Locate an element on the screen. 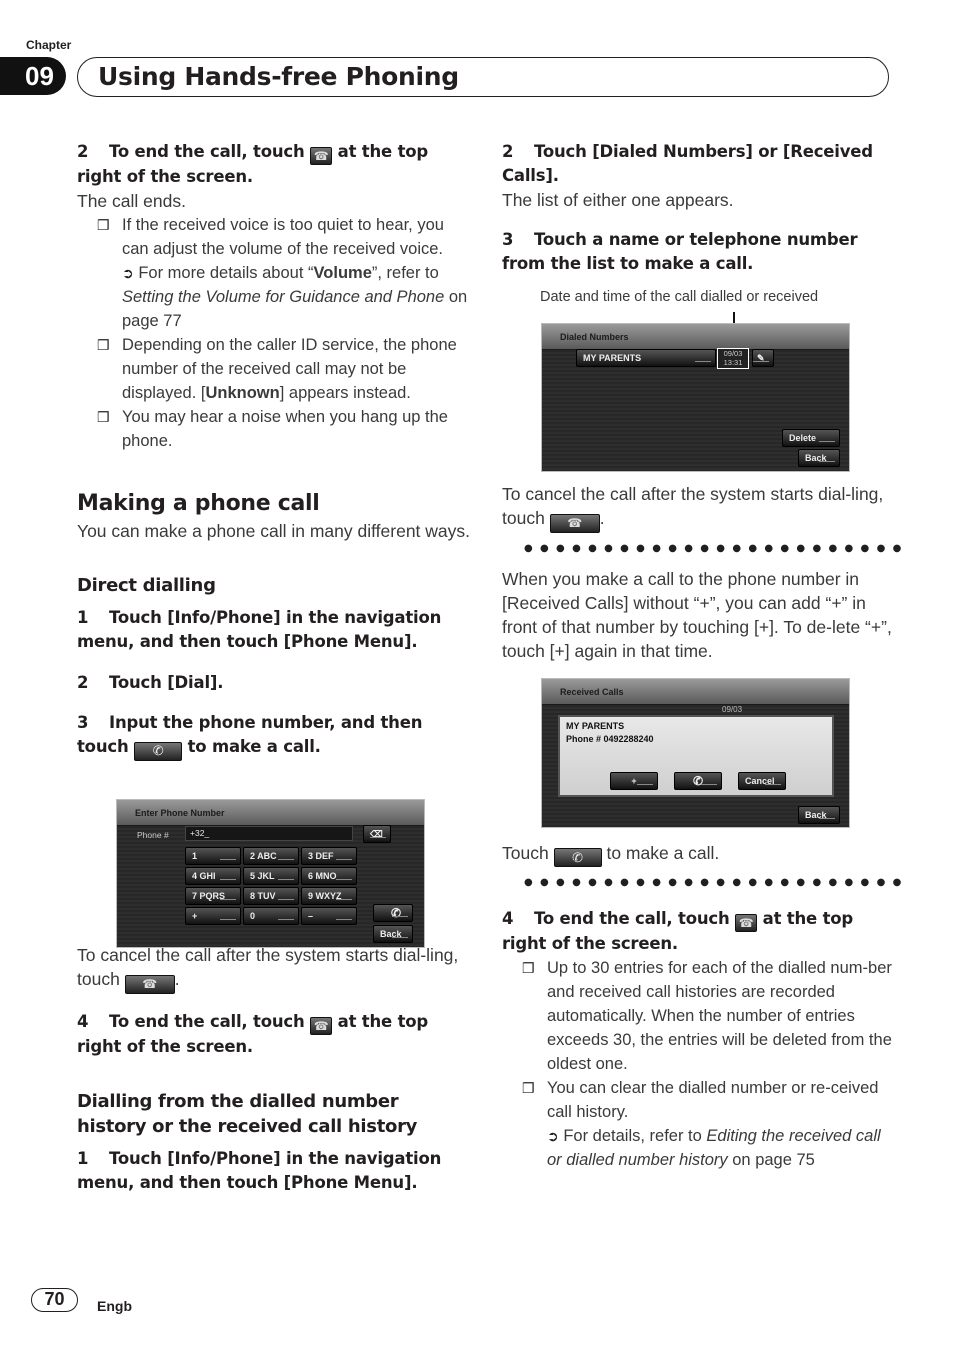  edit-icon: ✎ is located at coordinates (763, 358).